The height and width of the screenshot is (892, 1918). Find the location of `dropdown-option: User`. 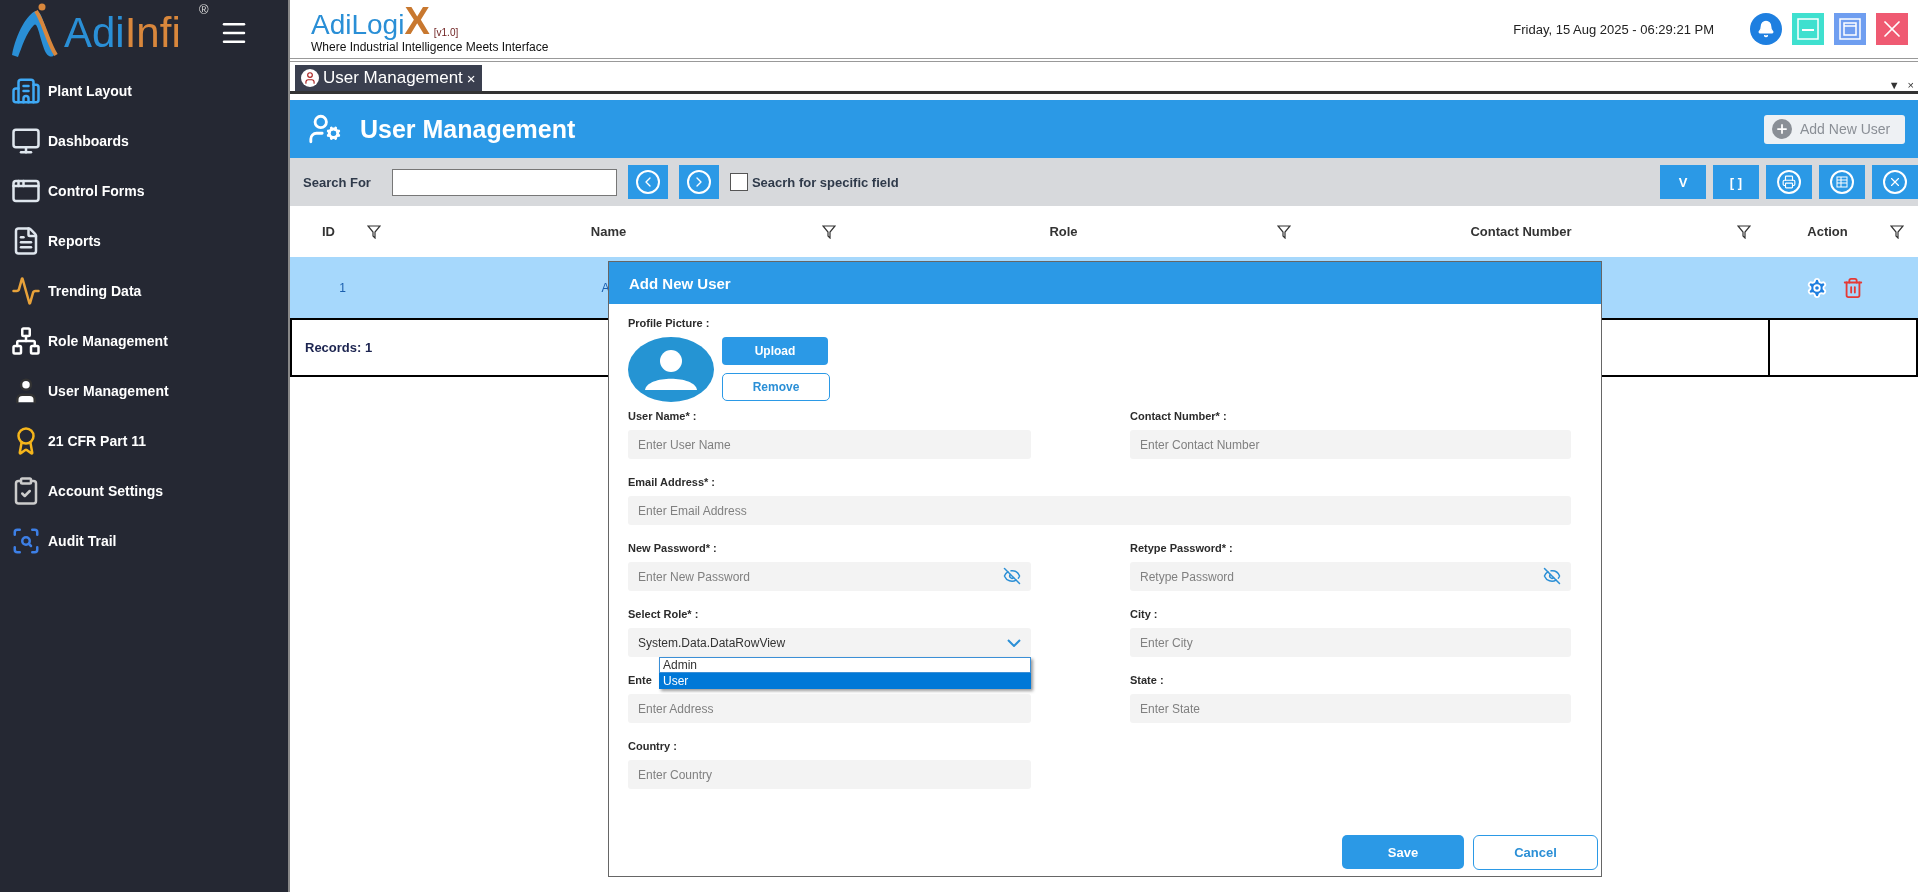

dropdown-option: User is located at coordinates (845, 681).